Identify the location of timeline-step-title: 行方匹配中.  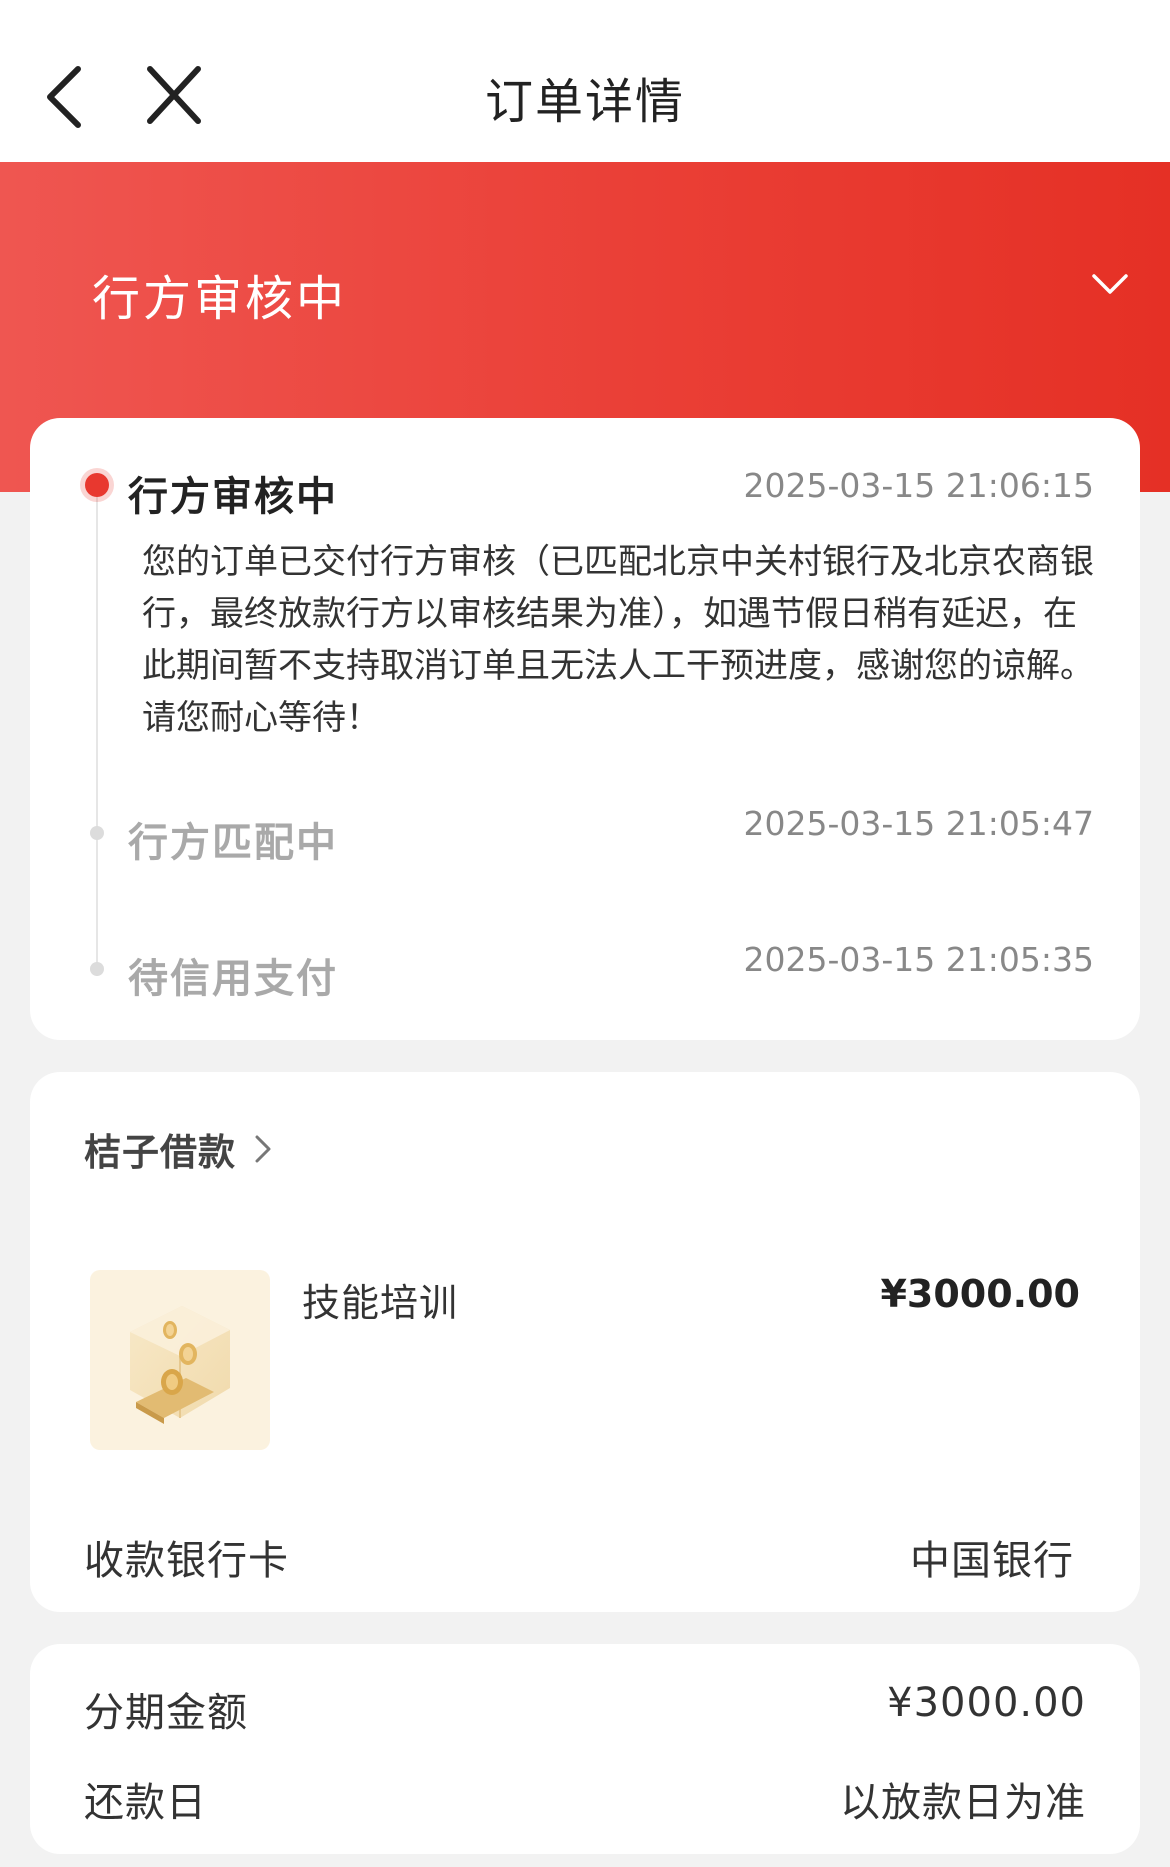
(233, 843).